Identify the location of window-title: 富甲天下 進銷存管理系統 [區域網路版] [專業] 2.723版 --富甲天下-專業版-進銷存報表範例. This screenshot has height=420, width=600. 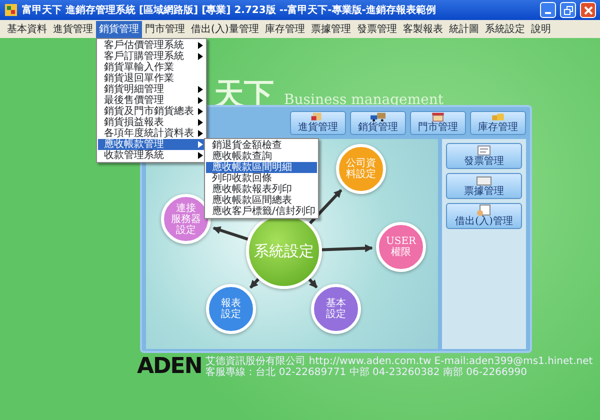
(229, 10).